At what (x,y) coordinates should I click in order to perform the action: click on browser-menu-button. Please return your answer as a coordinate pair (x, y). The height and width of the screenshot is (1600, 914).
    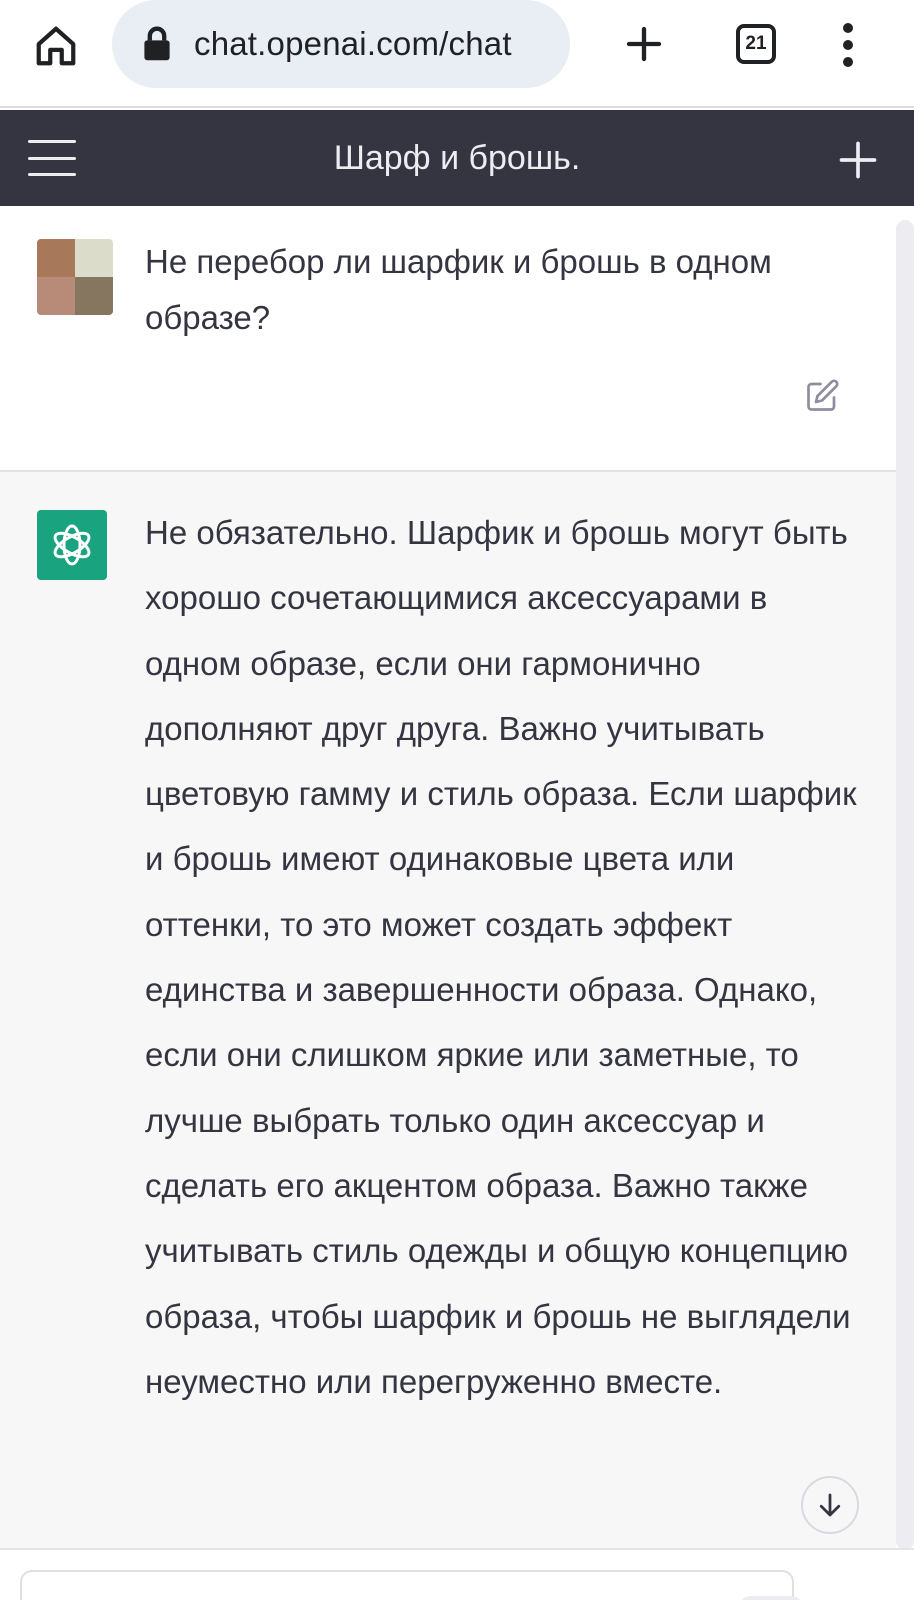
    Looking at the image, I should click on (848, 45).